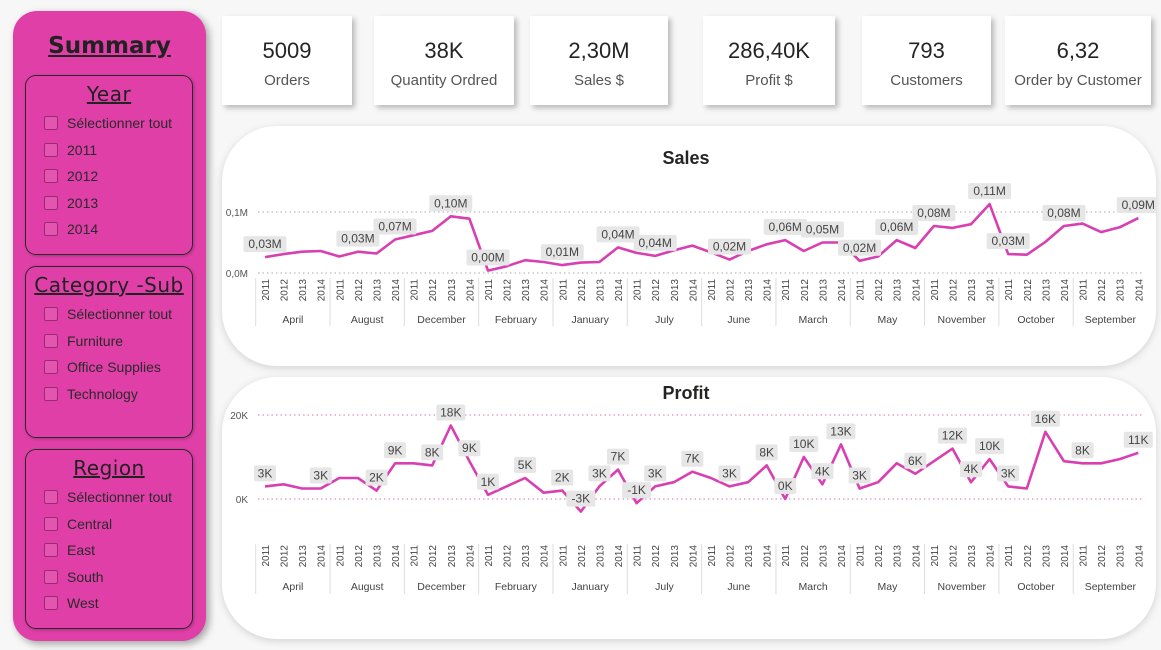 The height and width of the screenshot is (650, 1161). I want to click on category-option-office-supplies: Office Supplies, so click(109, 367).